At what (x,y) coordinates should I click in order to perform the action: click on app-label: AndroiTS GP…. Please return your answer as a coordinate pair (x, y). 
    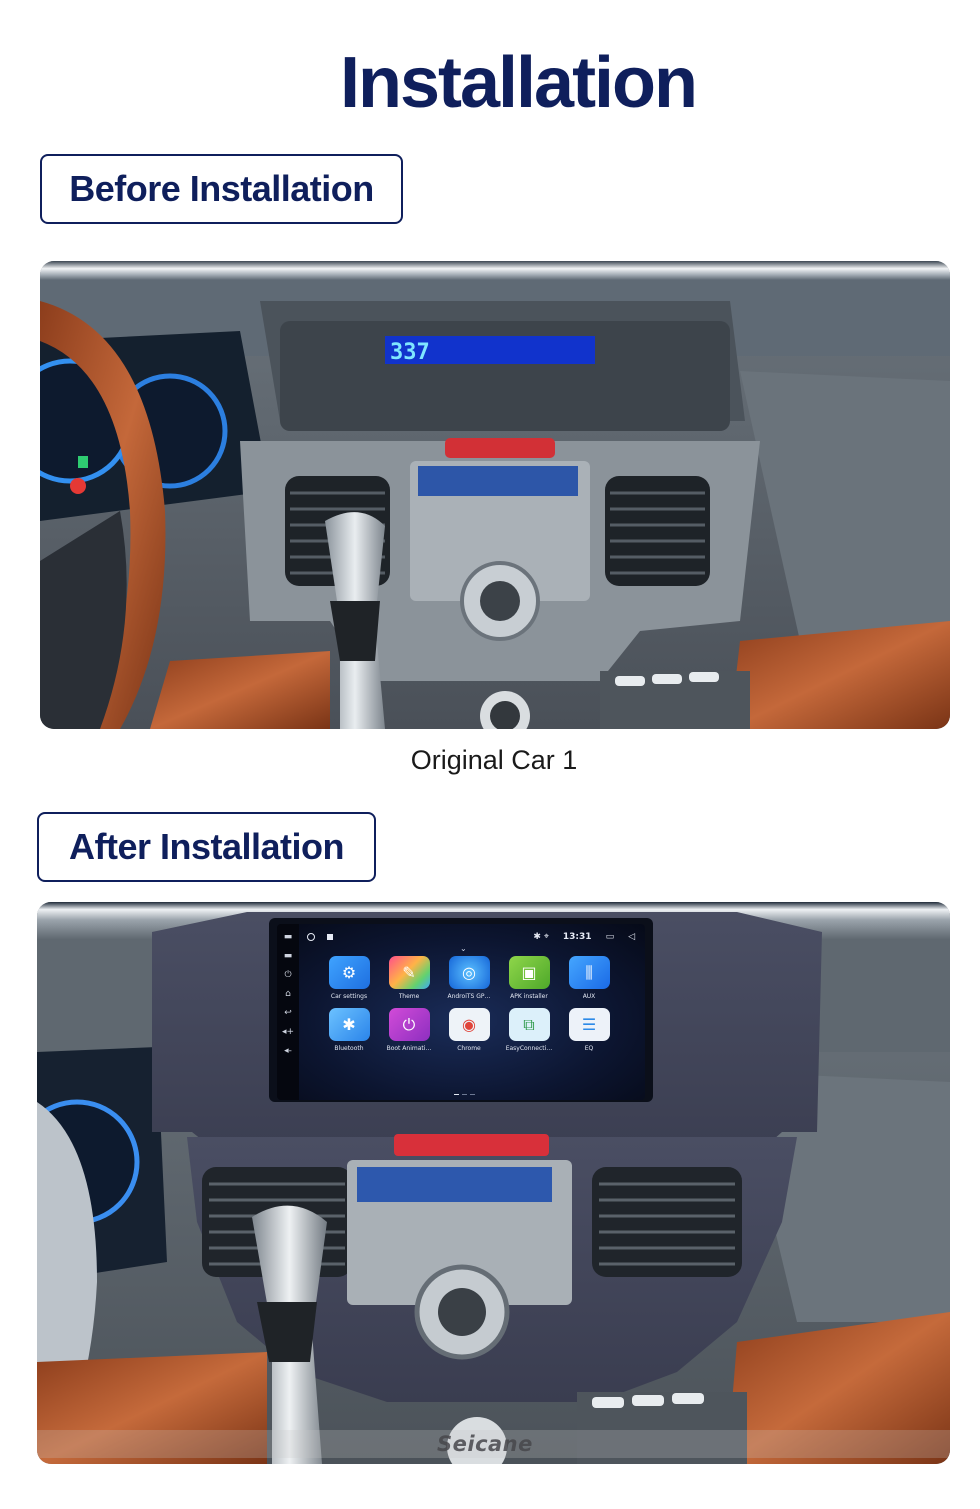
    Looking at the image, I should click on (469, 996).